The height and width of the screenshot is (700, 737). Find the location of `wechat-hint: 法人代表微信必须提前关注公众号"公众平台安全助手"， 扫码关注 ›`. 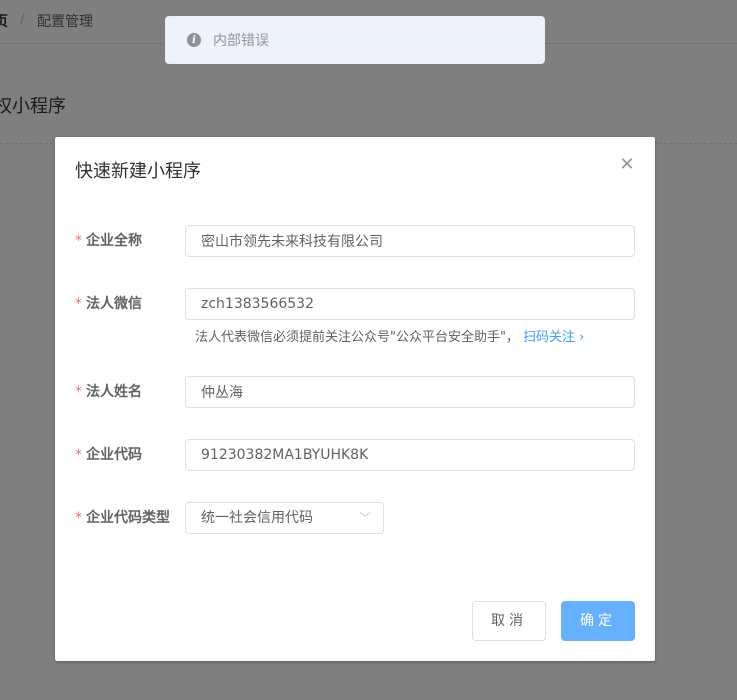

wechat-hint: 法人代表微信必须提前关注公众号"公众平台安全助手"， 扫码关注 › is located at coordinates (389, 335).